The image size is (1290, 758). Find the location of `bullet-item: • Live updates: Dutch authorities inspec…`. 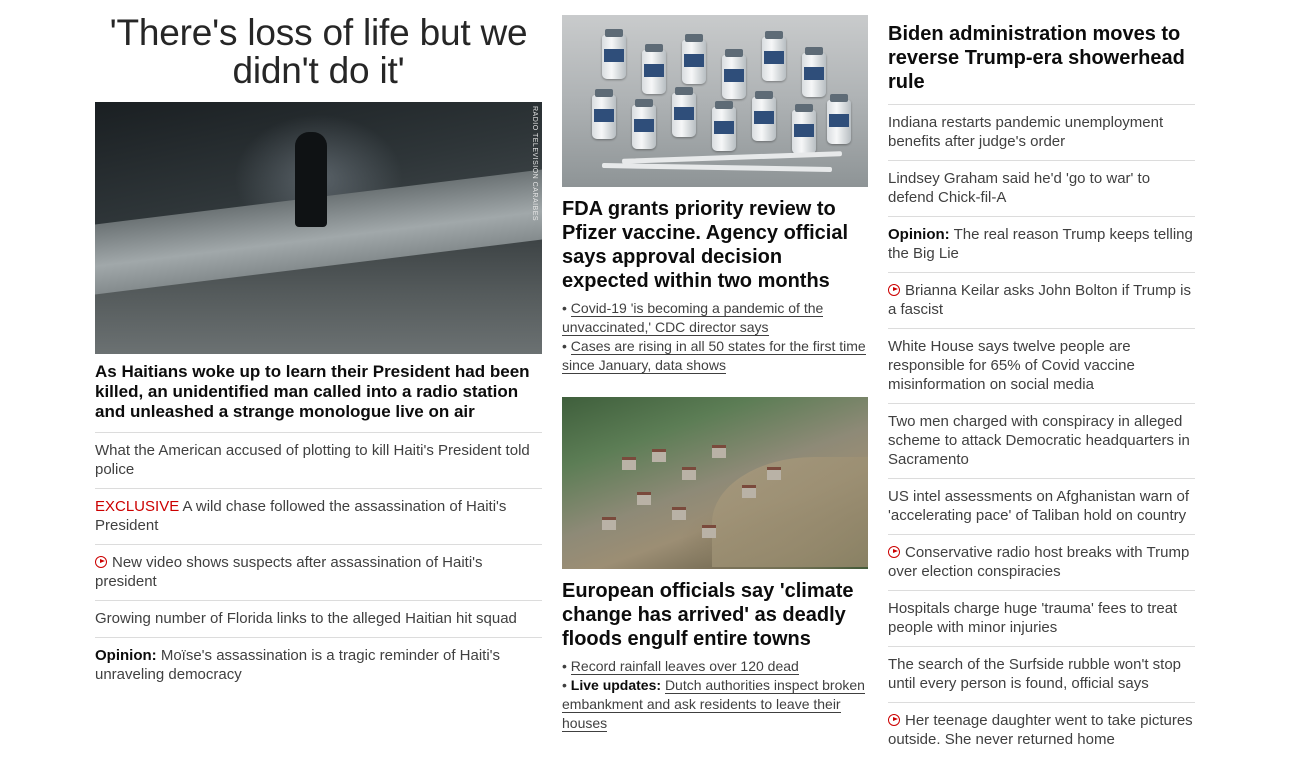

bullet-item: • Live updates: Dutch authorities inspec… is located at coordinates (715, 704).